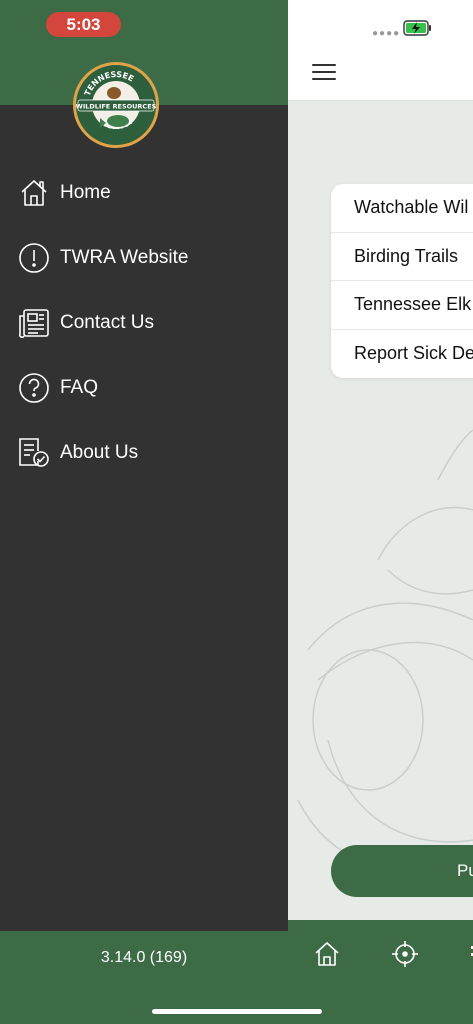  Describe the element at coordinates (417, 28) in the screenshot. I see `battery-charging-icon` at that location.